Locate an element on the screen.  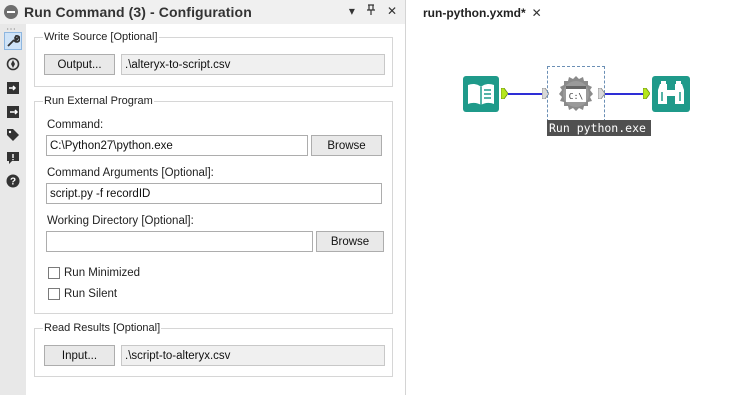
run-minimized-label: Run Minimized is located at coordinates (102, 273).